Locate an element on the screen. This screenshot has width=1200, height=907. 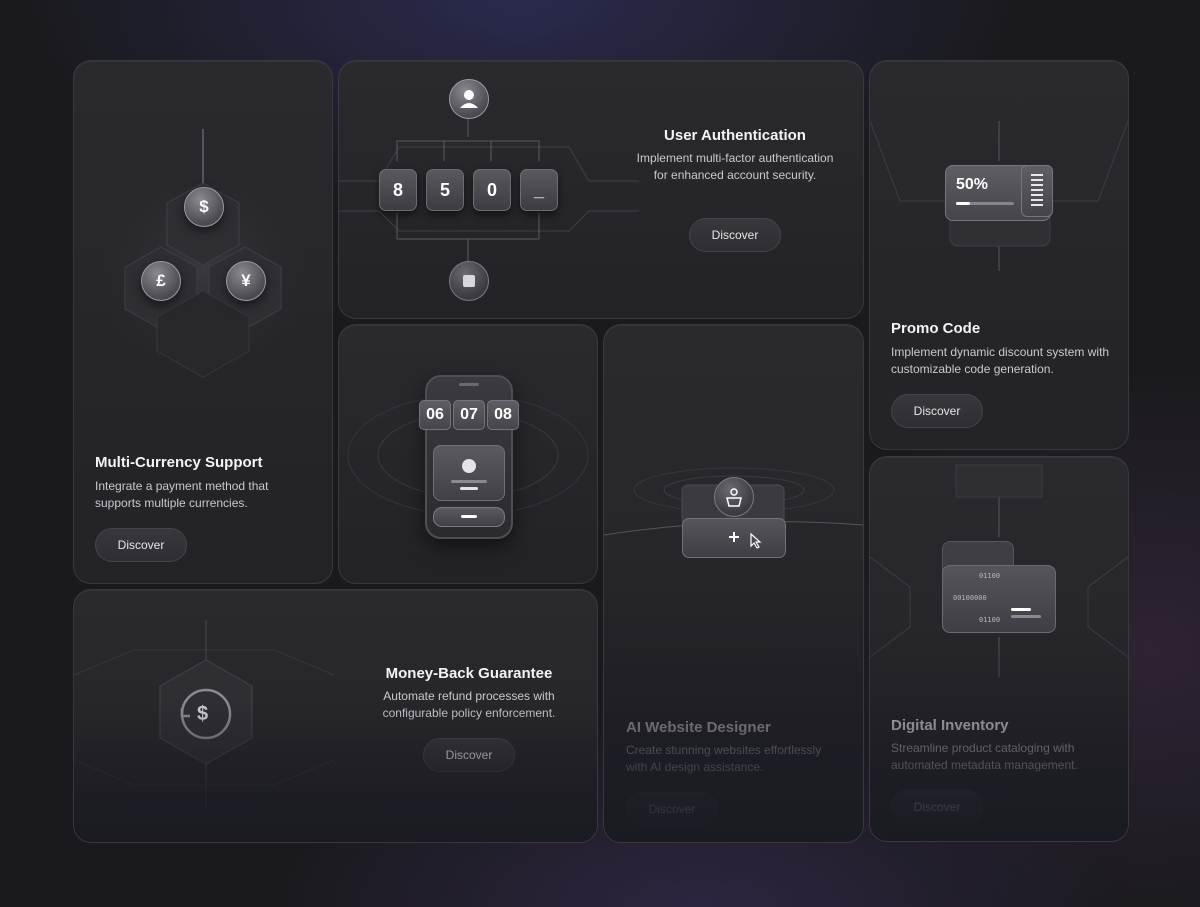
otp-digit: 5 is located at coordinates (445, 190).